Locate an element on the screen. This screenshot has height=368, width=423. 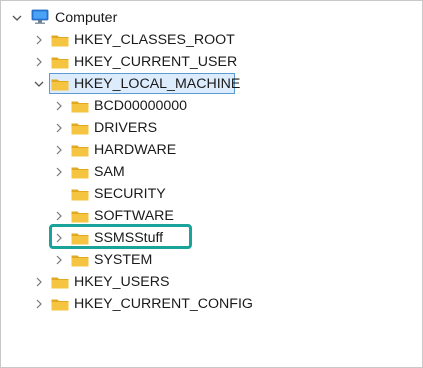
tree-item-security: SECURITY is located at coordinates (211, 194).